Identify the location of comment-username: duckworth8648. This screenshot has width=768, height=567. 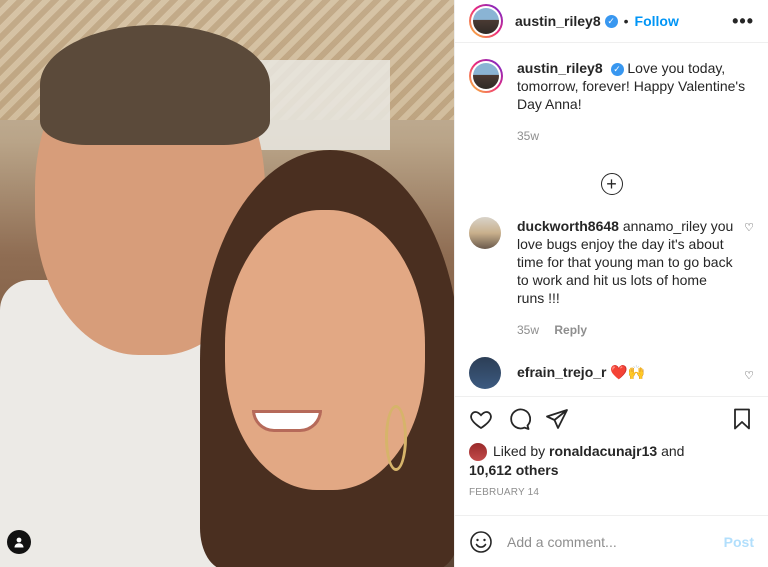
(568, 226).